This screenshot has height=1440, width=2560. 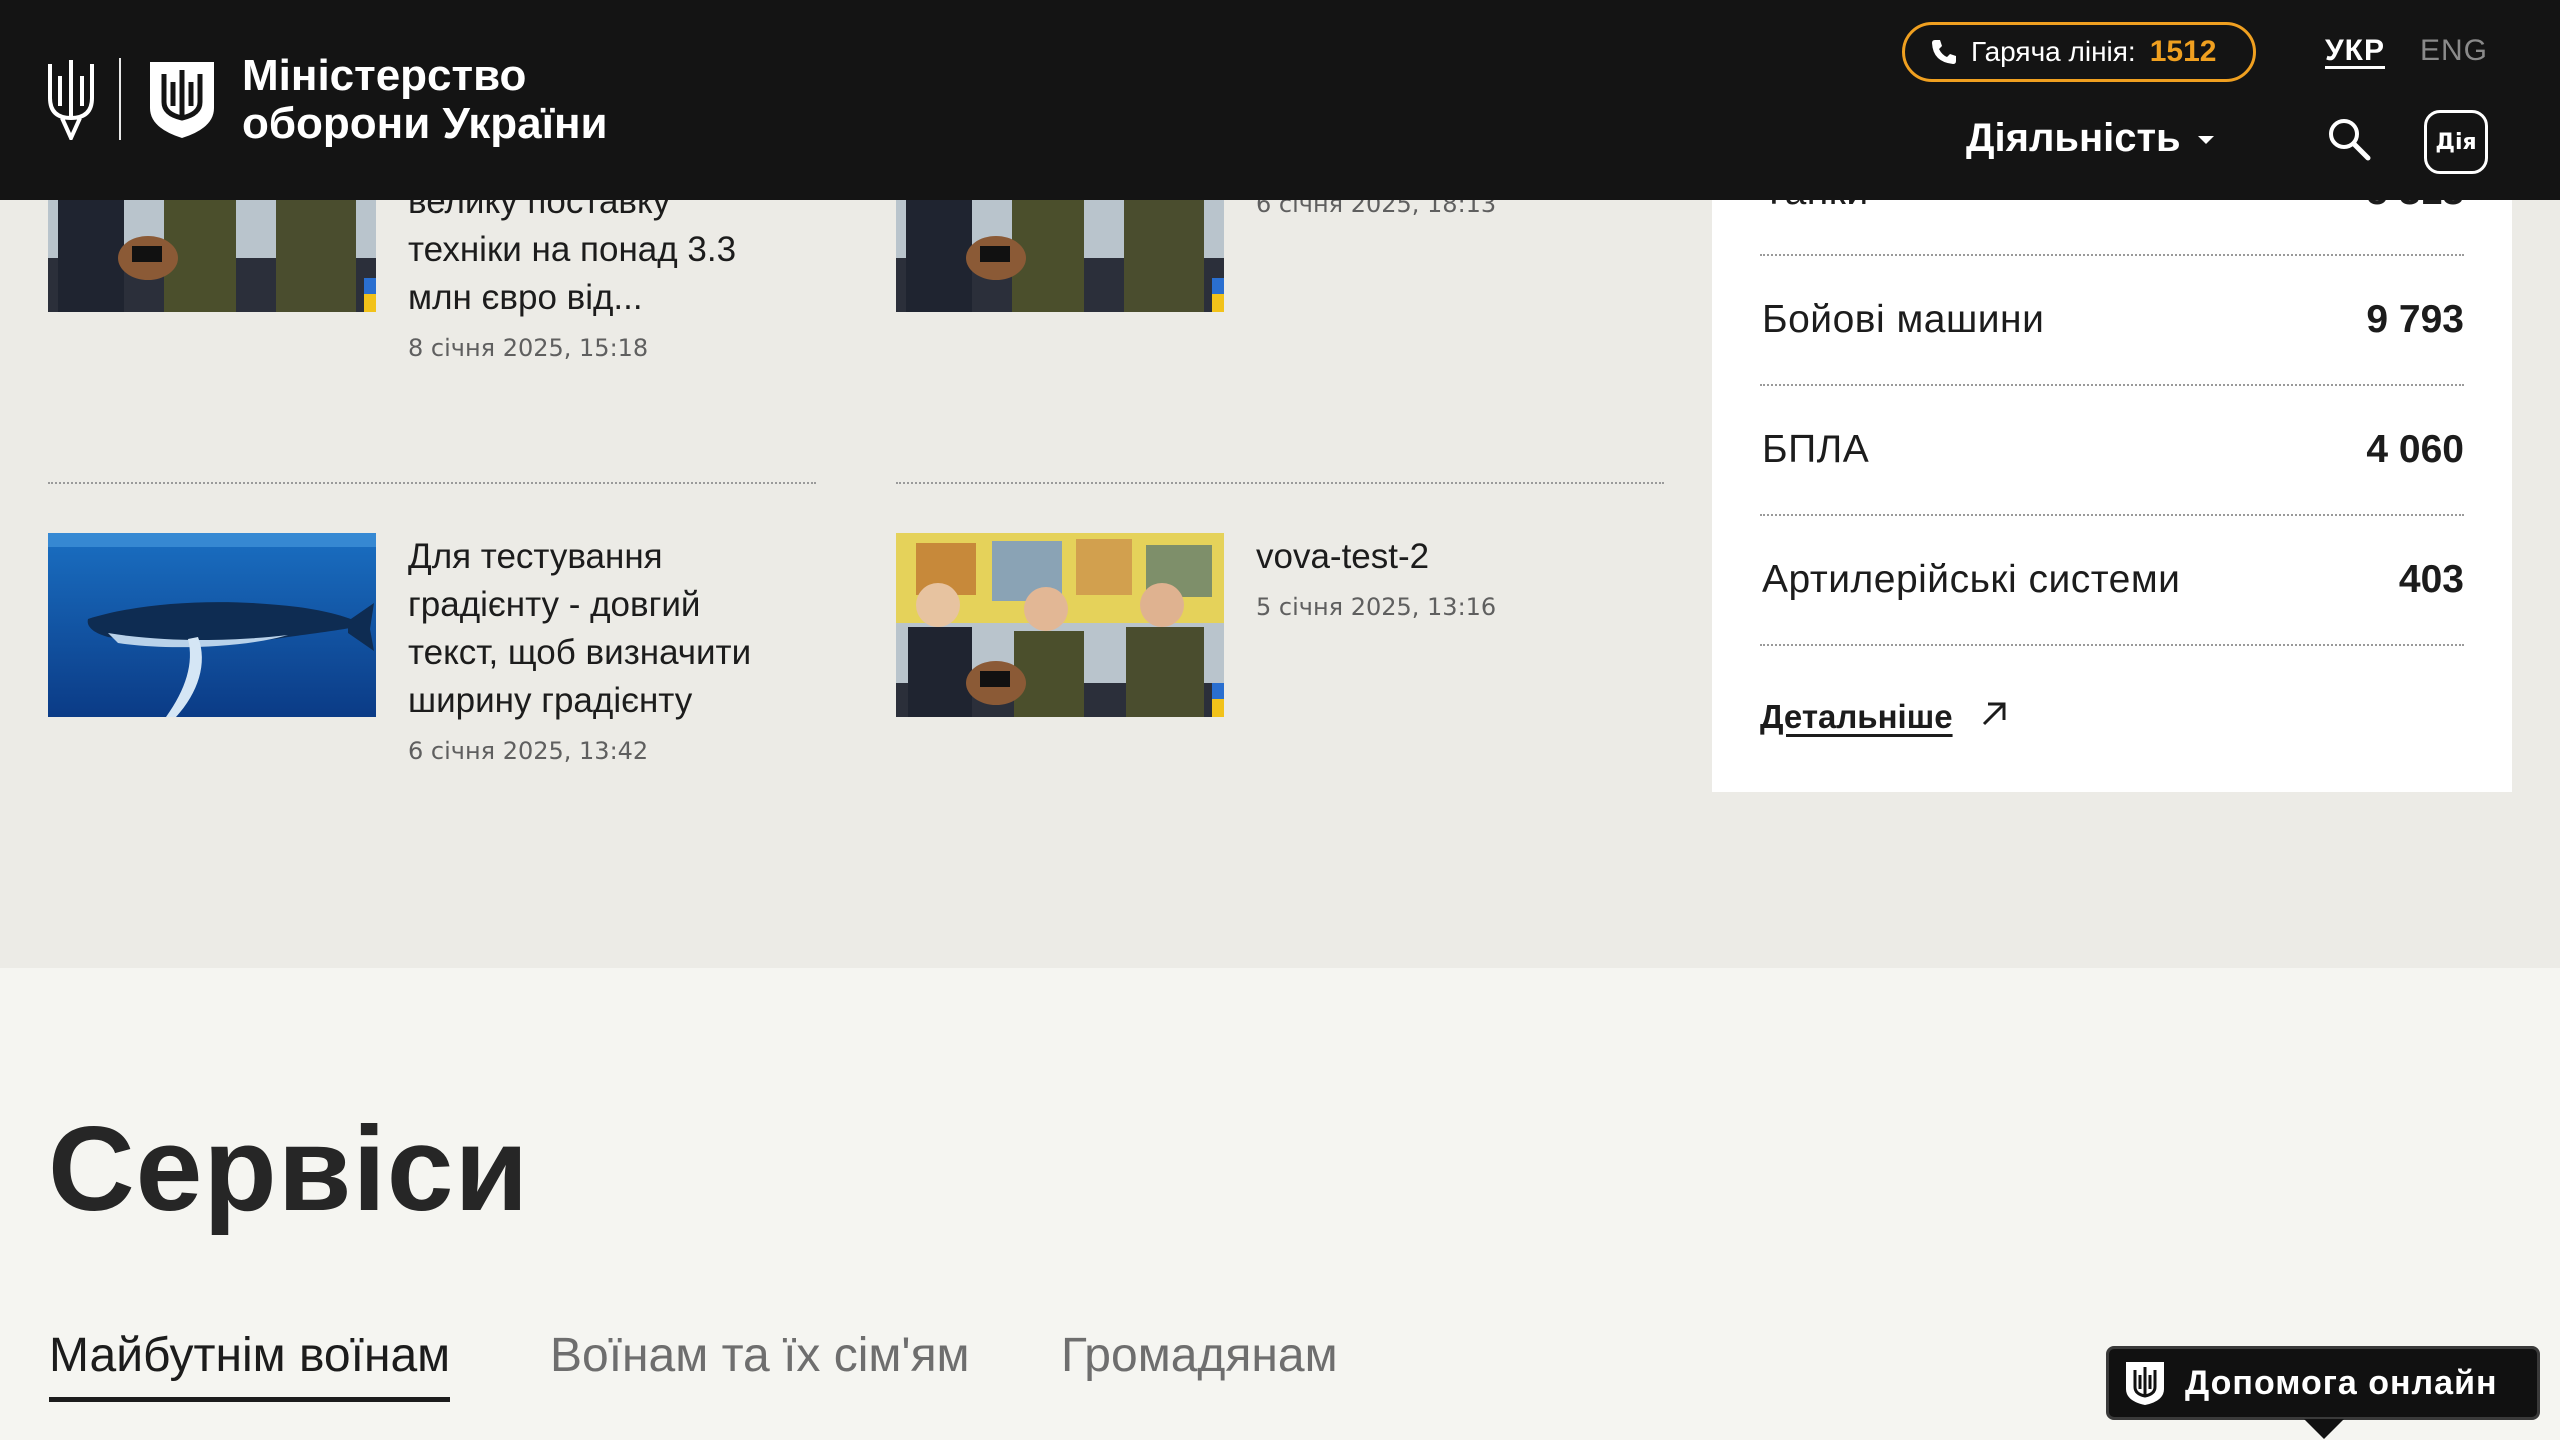 I want to click on ministry-name: Міністерство оборони України, so click(x=462, y=100).